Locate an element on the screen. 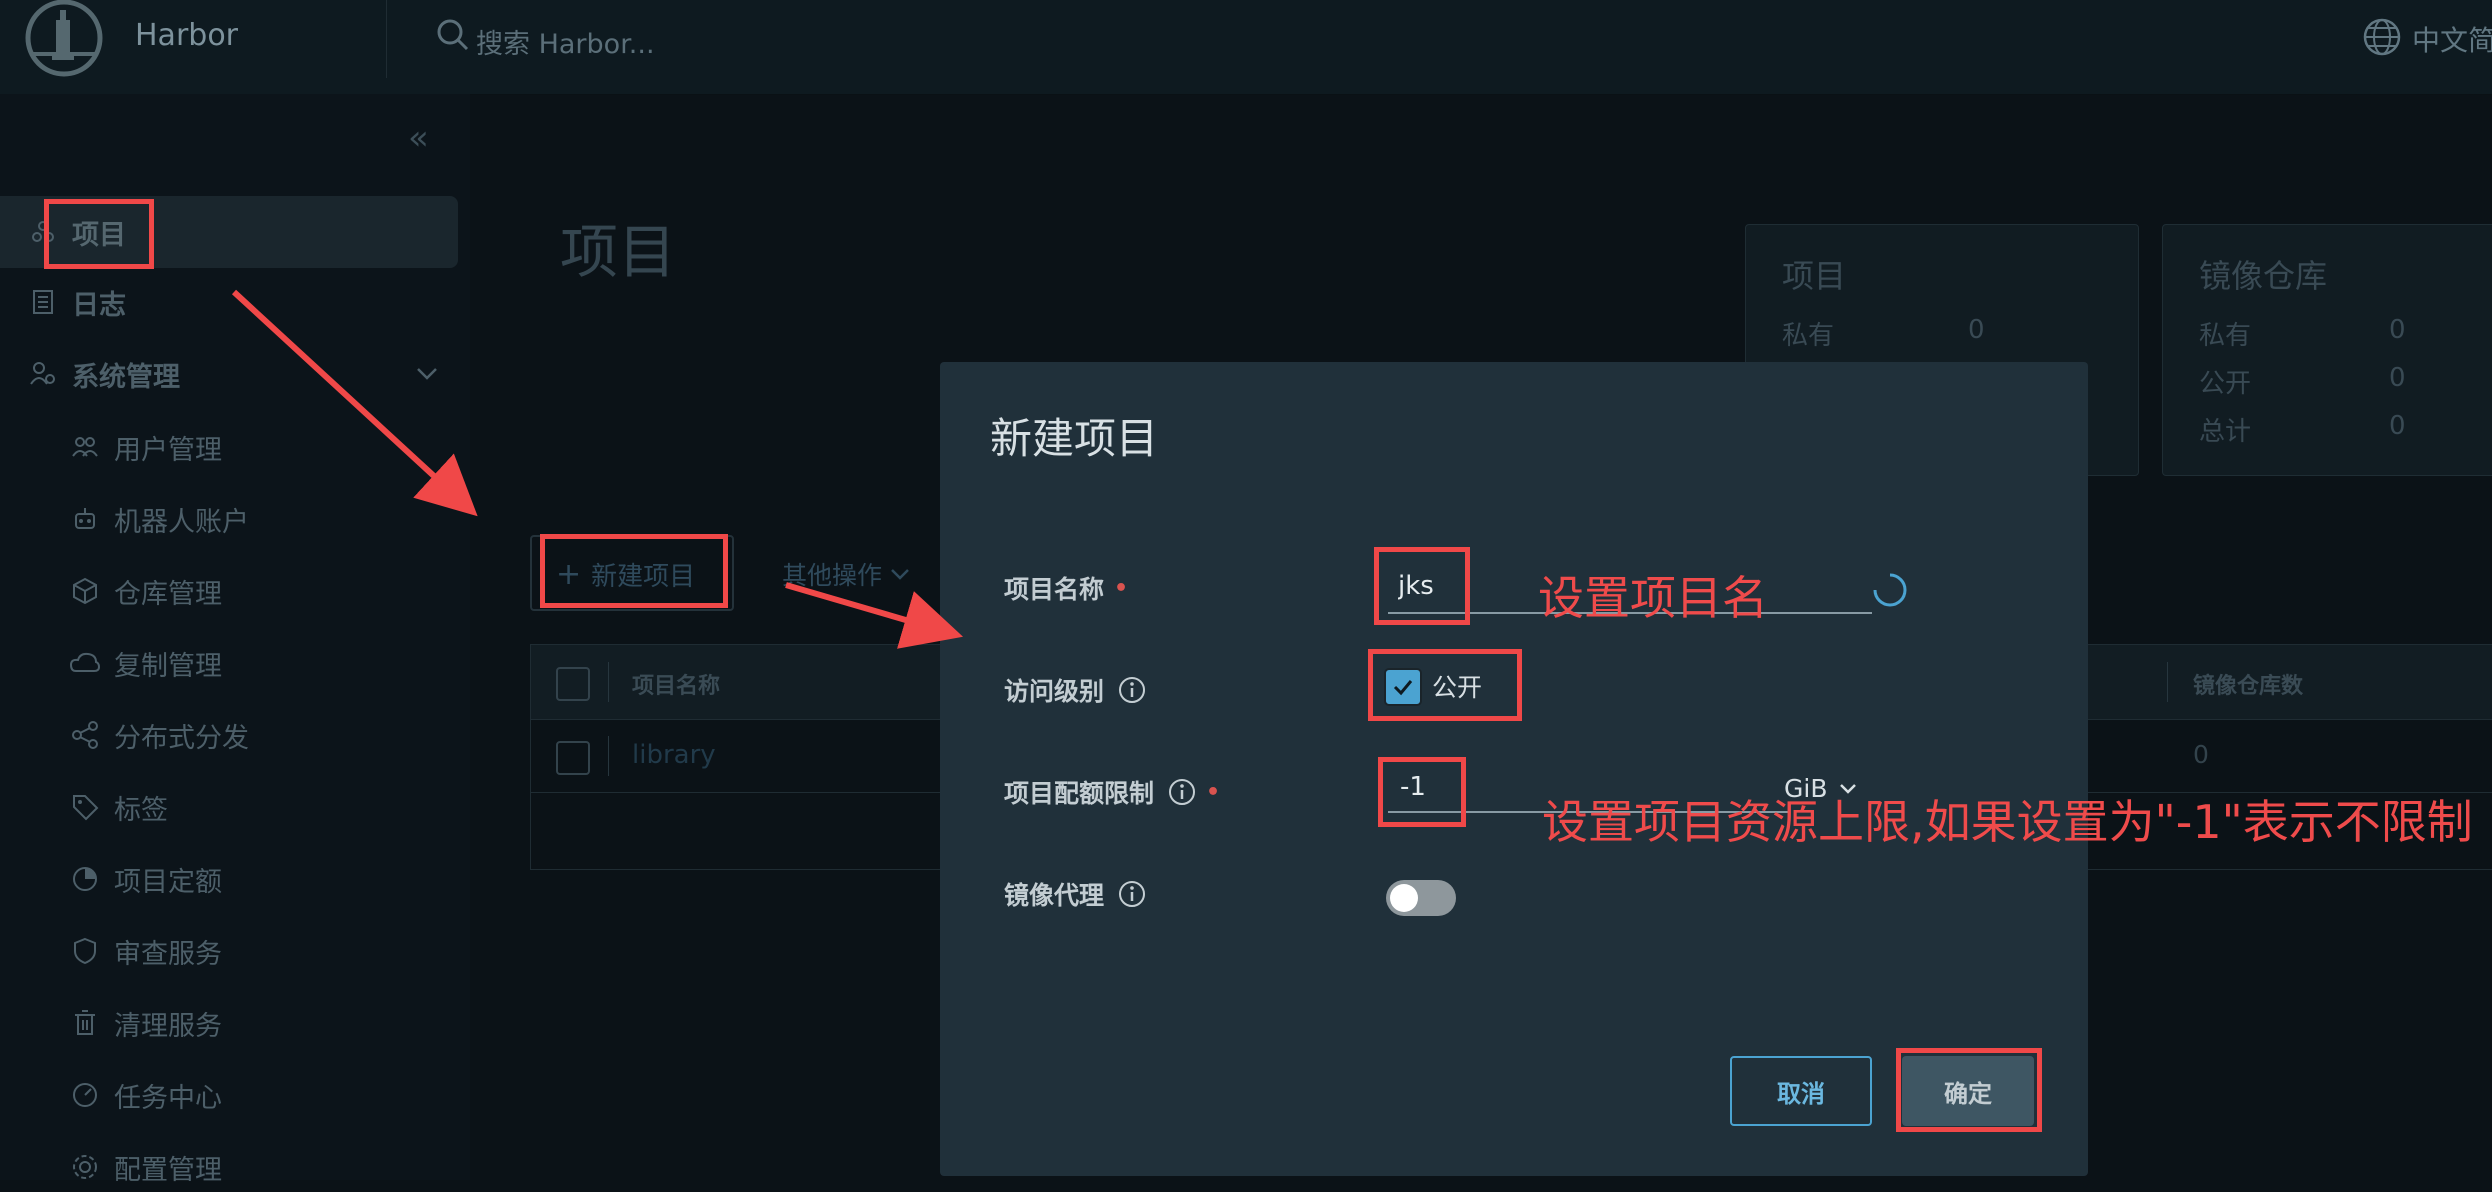 The height and width of the screenshot is (1192, 2492). arrow-to-dialog is located at coordinates (874, 615).